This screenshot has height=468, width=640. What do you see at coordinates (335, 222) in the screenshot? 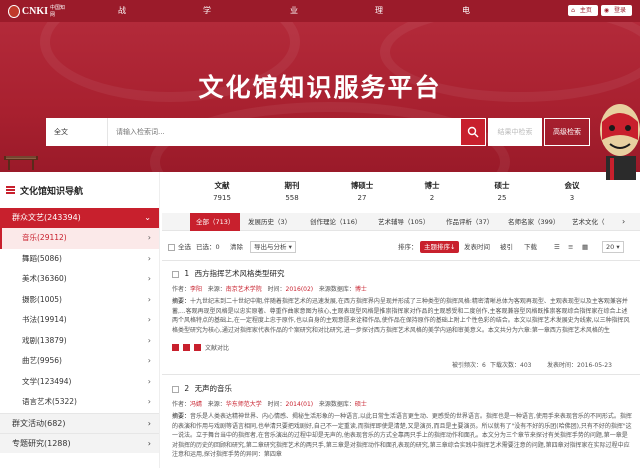
I see `tab-creation-theory: 创作理论（116）` at bounding box center [335, 222].